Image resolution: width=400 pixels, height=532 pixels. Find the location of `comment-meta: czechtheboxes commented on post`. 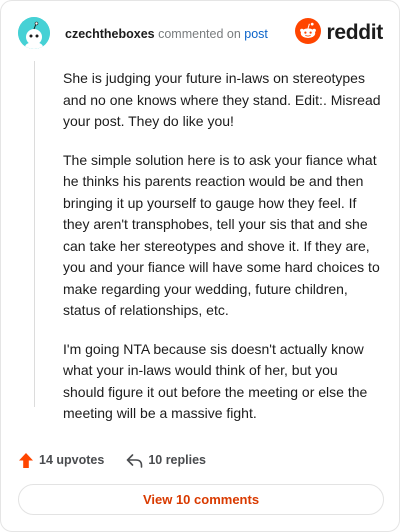

comment-meta: czechtheboxes commented on post is located at coordinates (166, 34).